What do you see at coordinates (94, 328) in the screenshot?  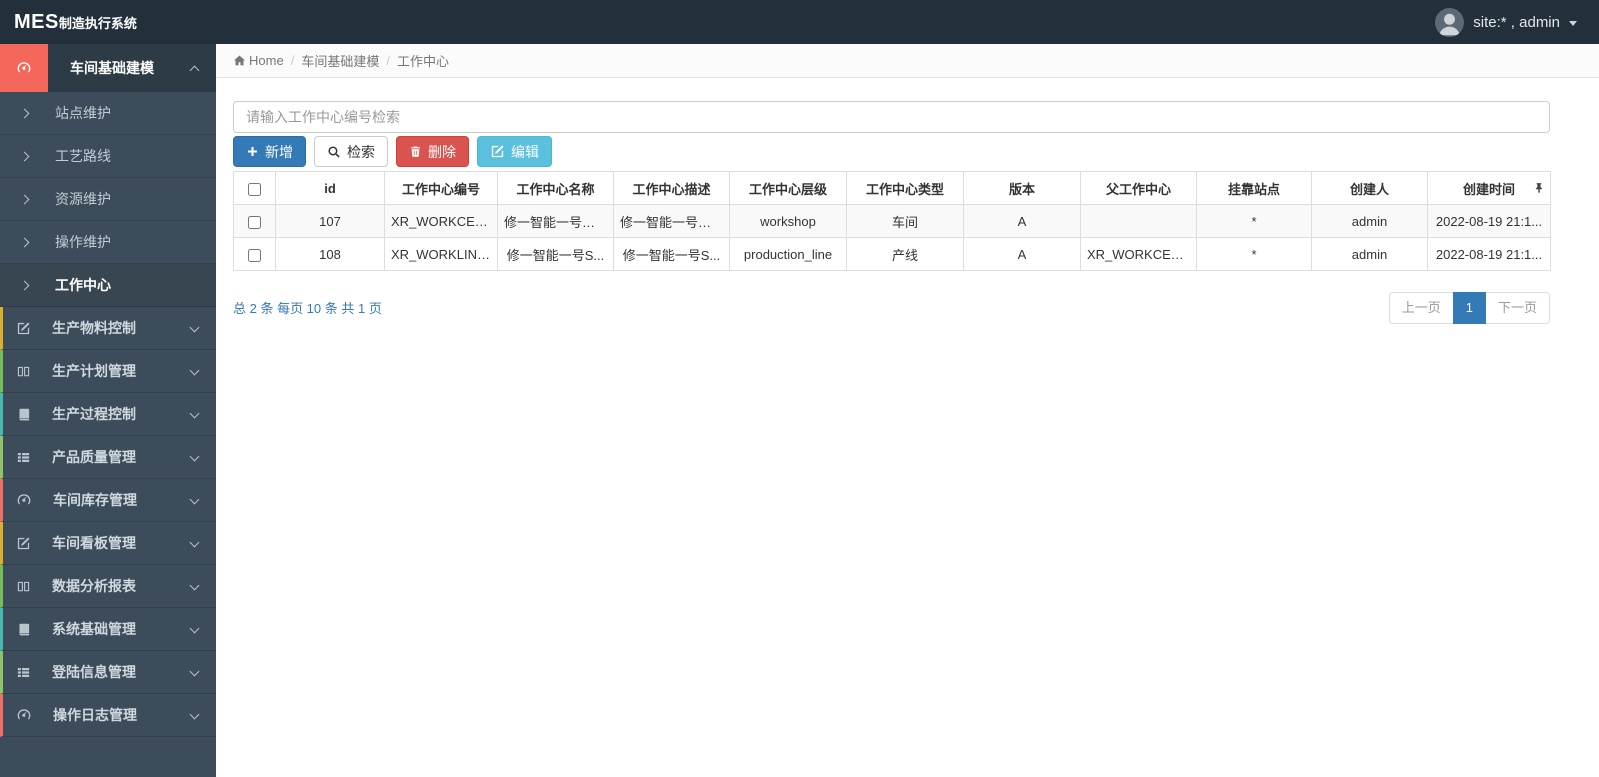 I see `sidebar-section-label: 生产物料控制` at bounding box center [94, 328].